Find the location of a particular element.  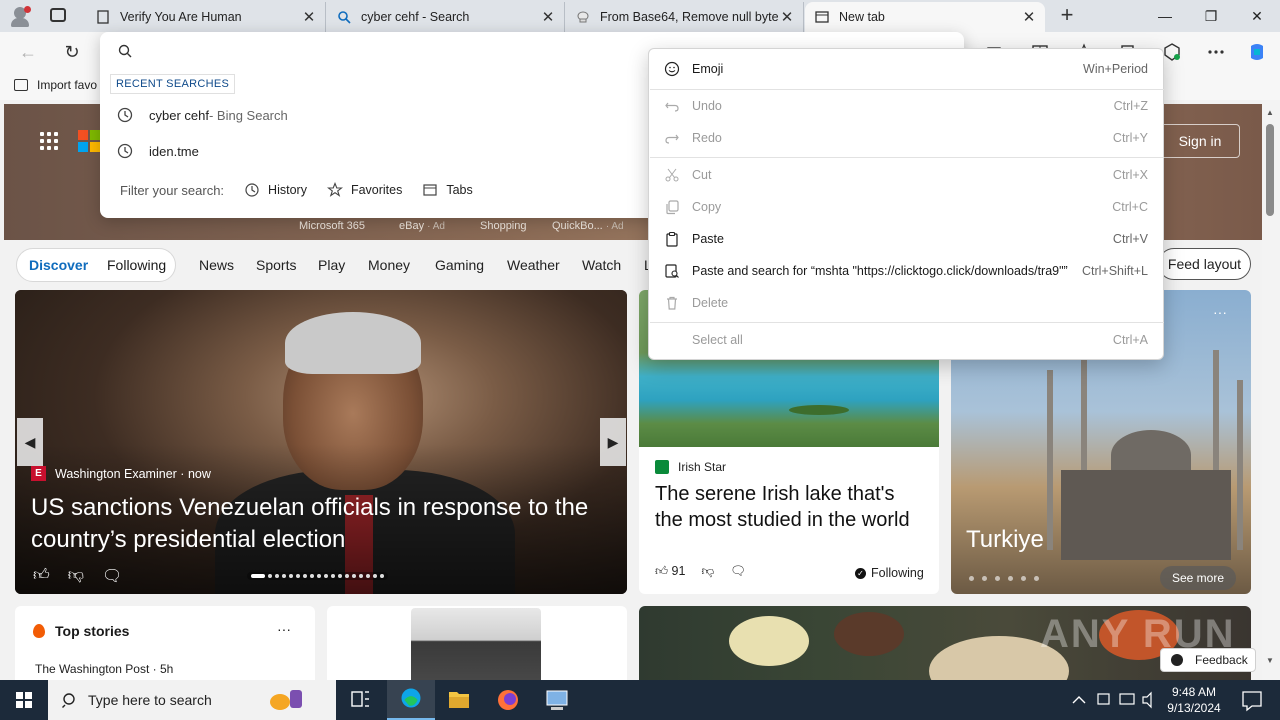

tab-label: New tab is located at coordinates (862, 17).